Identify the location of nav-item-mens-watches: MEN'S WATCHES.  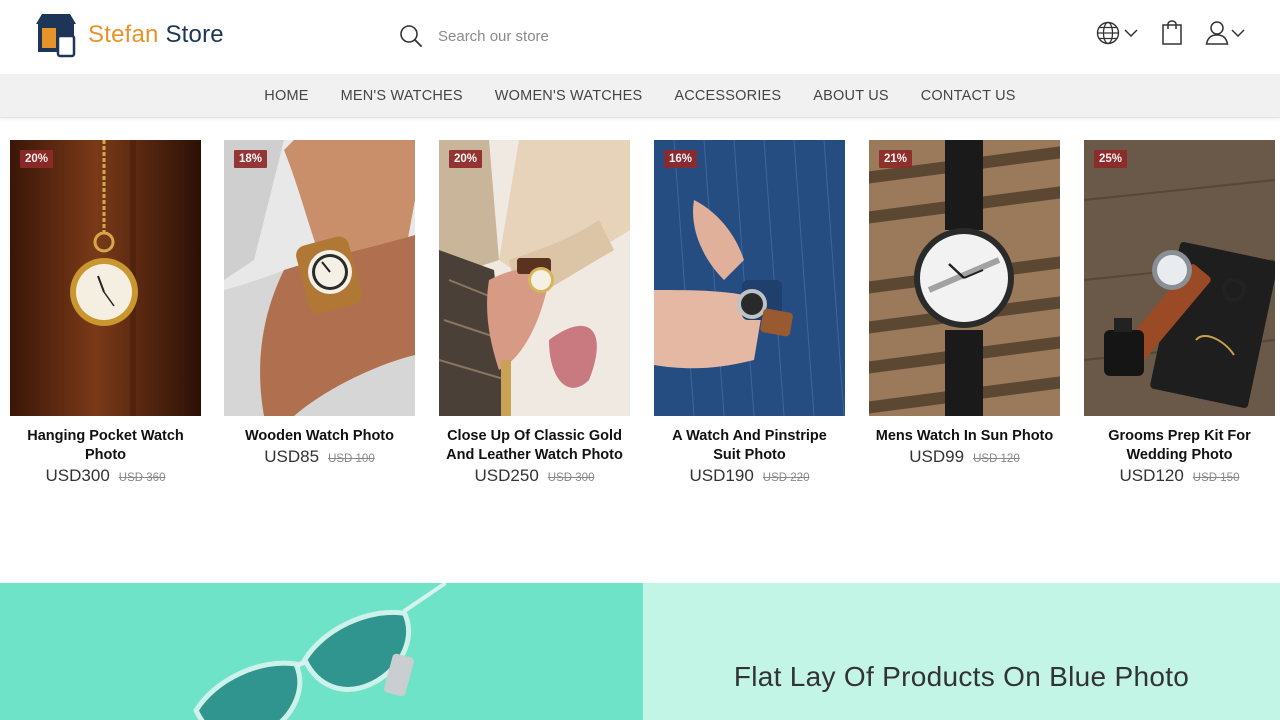
(402, 96).